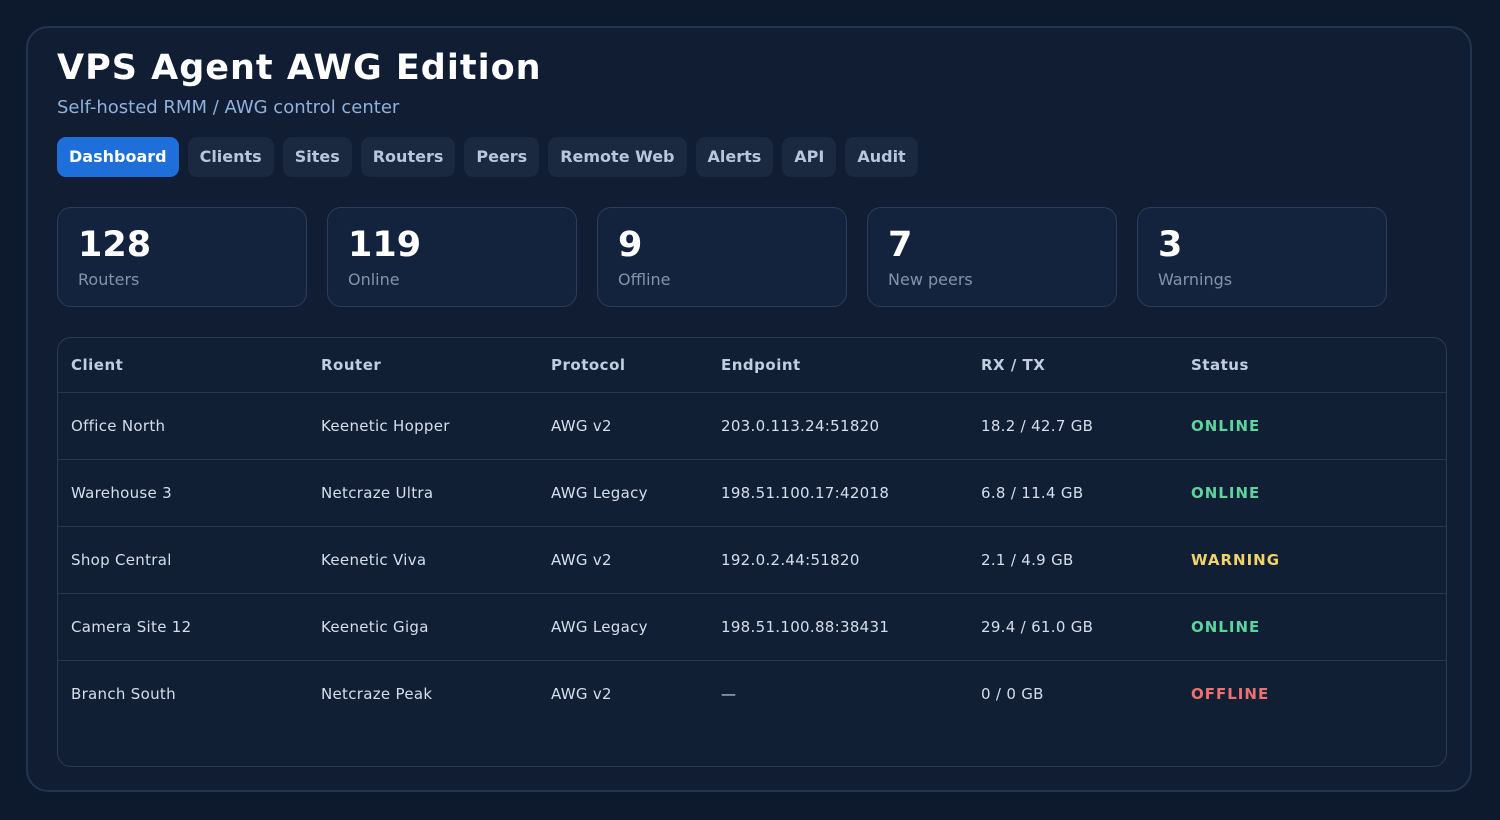 This screenshot has width=1500, height=820. I want to click on tab-dashboard: Dashboard, so click(118, 157).